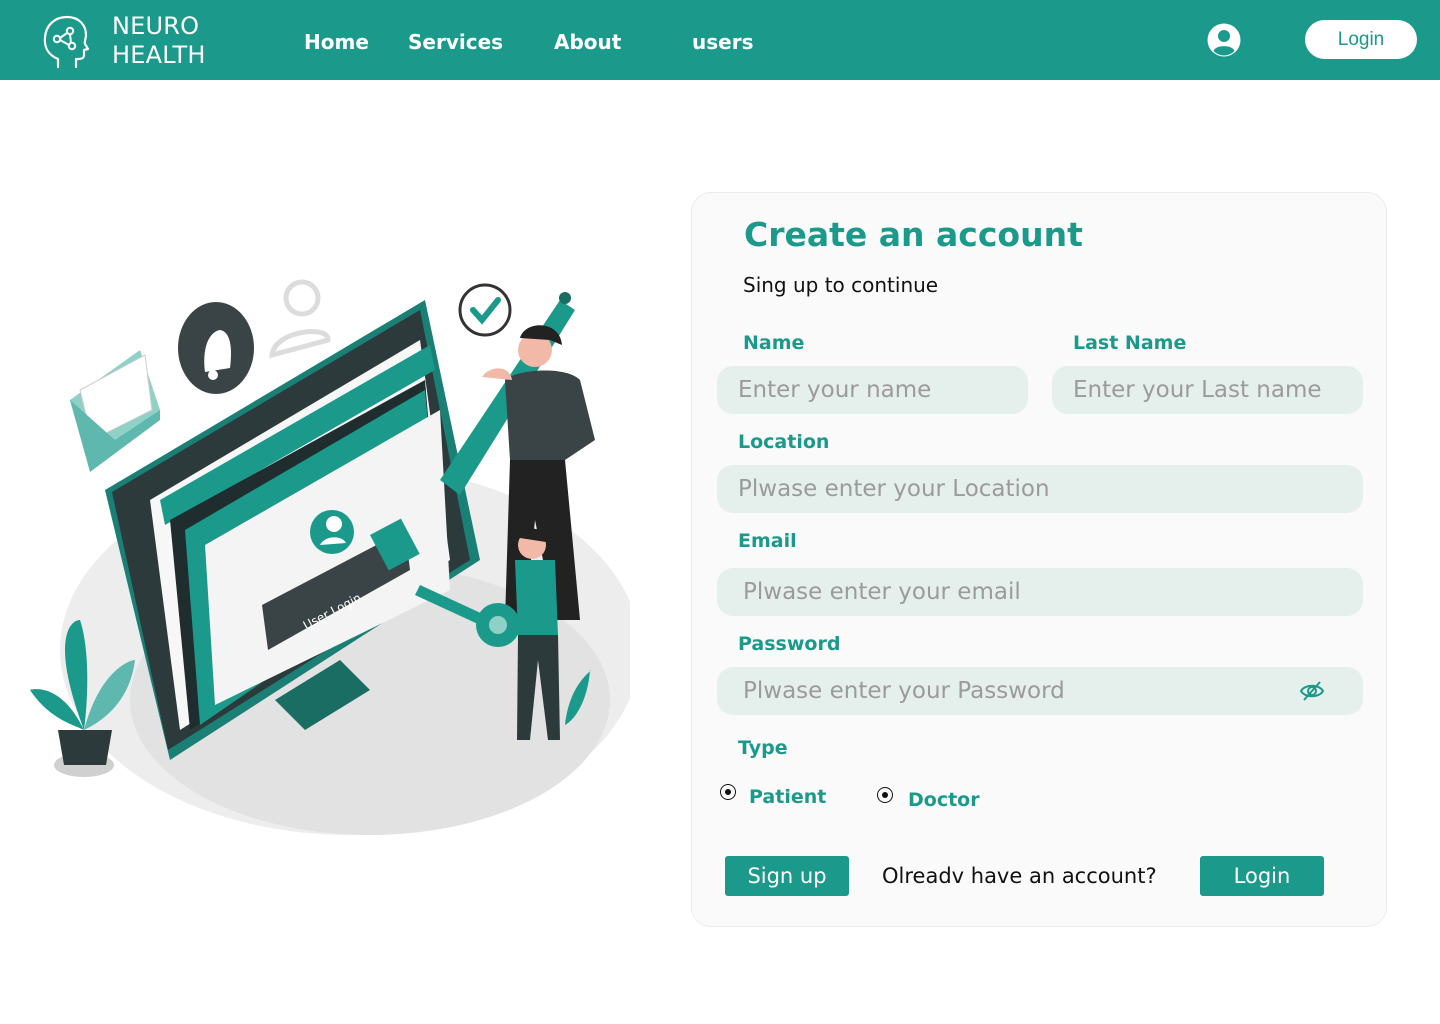 The height and width of the screenshot is (1024, 1440). What do you see at coordinates (485, 310) in the screenshot?
I see `checkmark-icon` at bounding box center [485, 310].